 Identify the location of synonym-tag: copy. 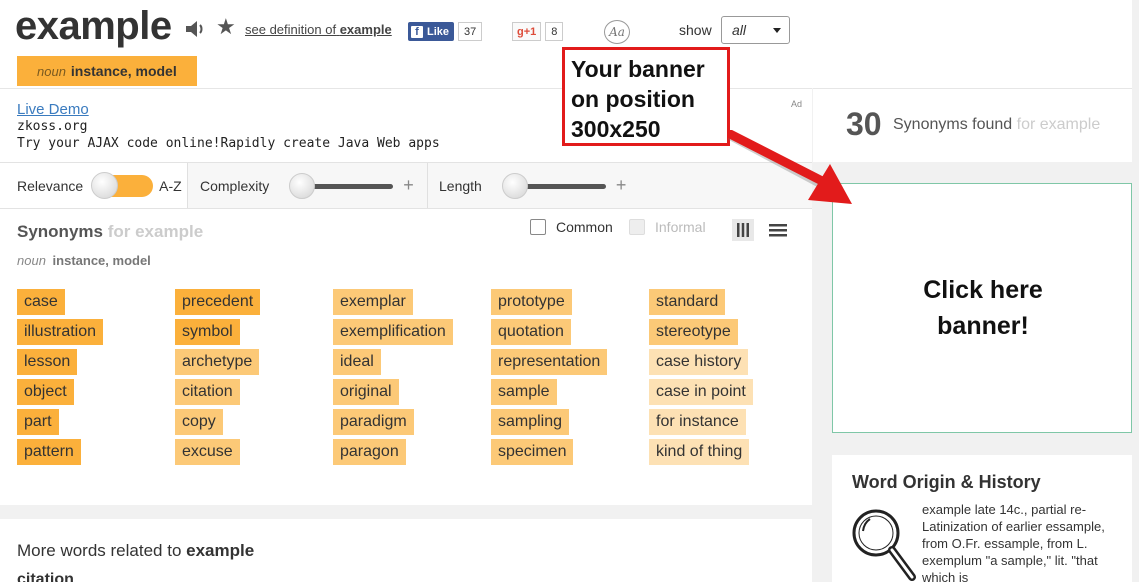
(199, 422).